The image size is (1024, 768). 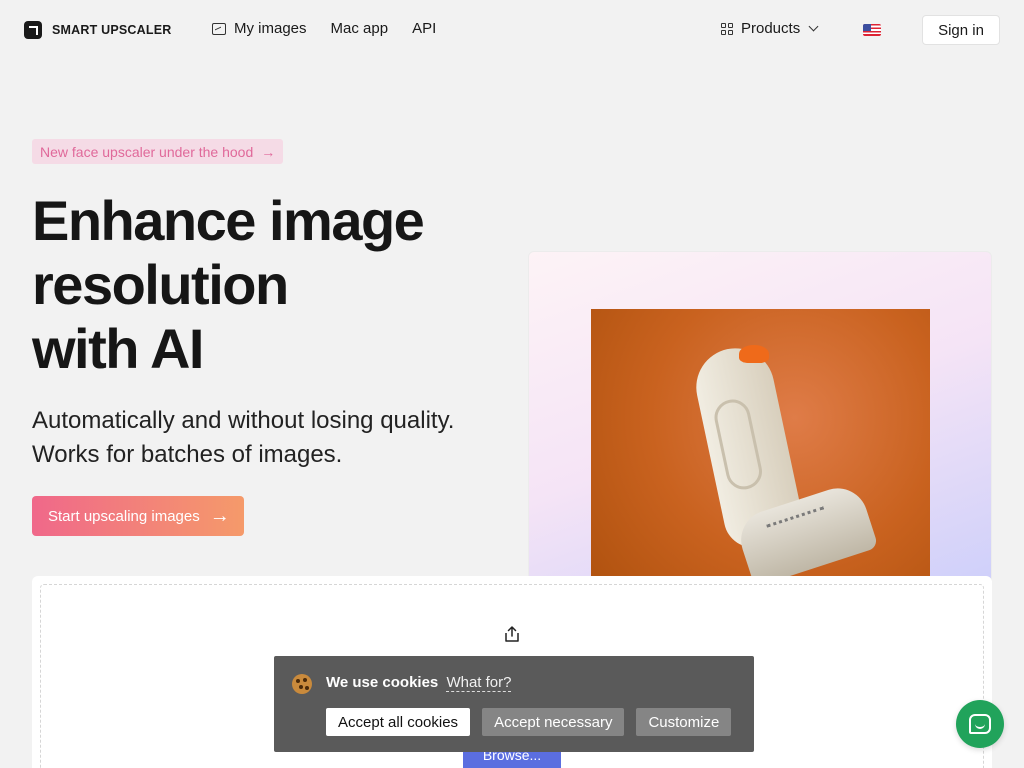 I want to click on nav-api: API, so click(x=424, y=28).